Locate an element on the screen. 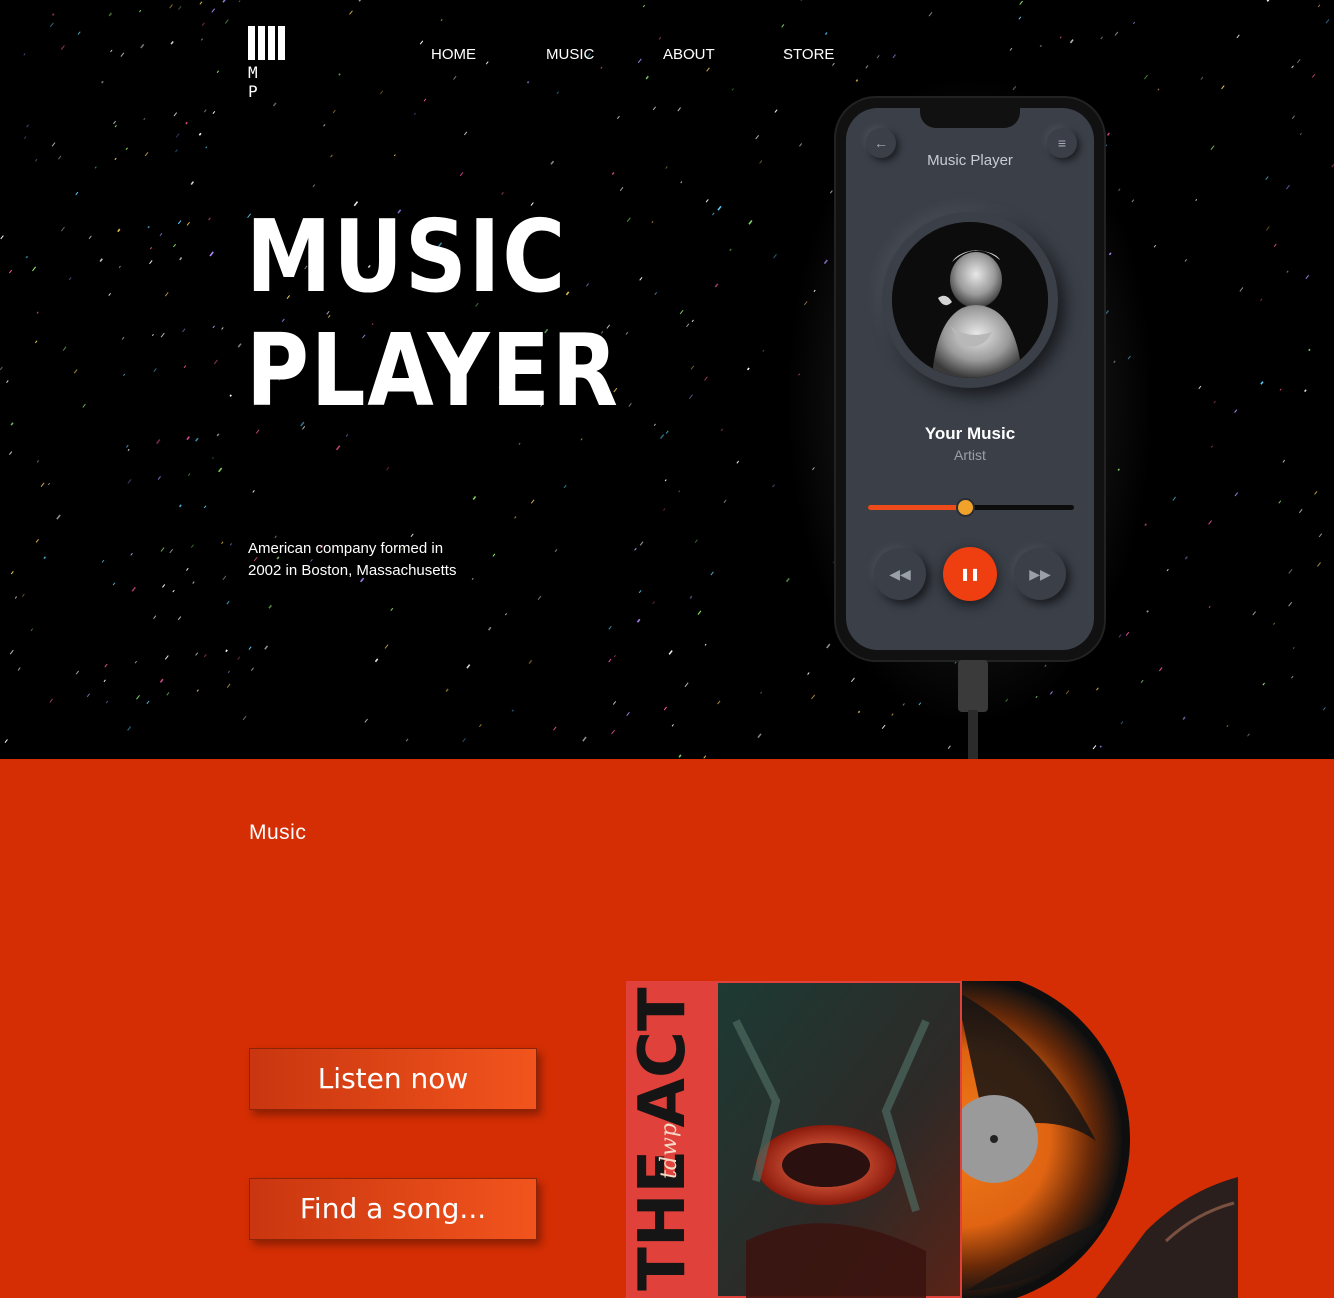 The width and height of the screenshot is (1334, 1298). nav-store-link: STORE is located at coordinates (808, 54).